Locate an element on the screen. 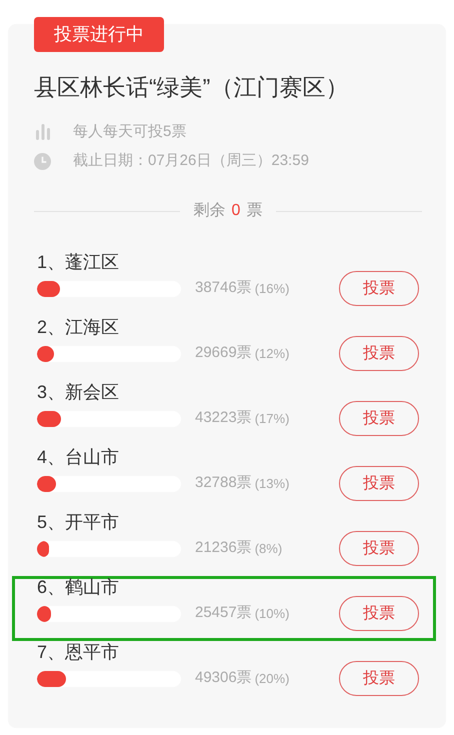 The width and height of the screenshot is (454, 735). vote-percent: (12%) is located at coordinates (272, 353).